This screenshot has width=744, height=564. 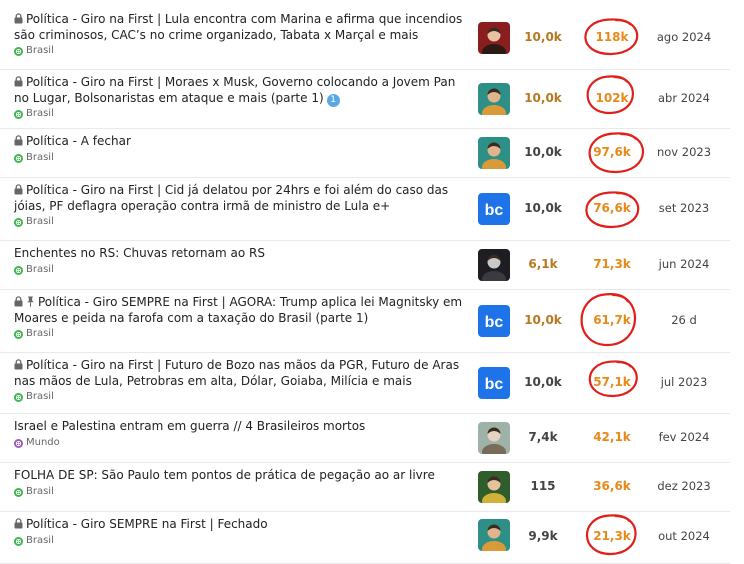 I want to click on views-count: 71,3k, so click(x=612, y=263).